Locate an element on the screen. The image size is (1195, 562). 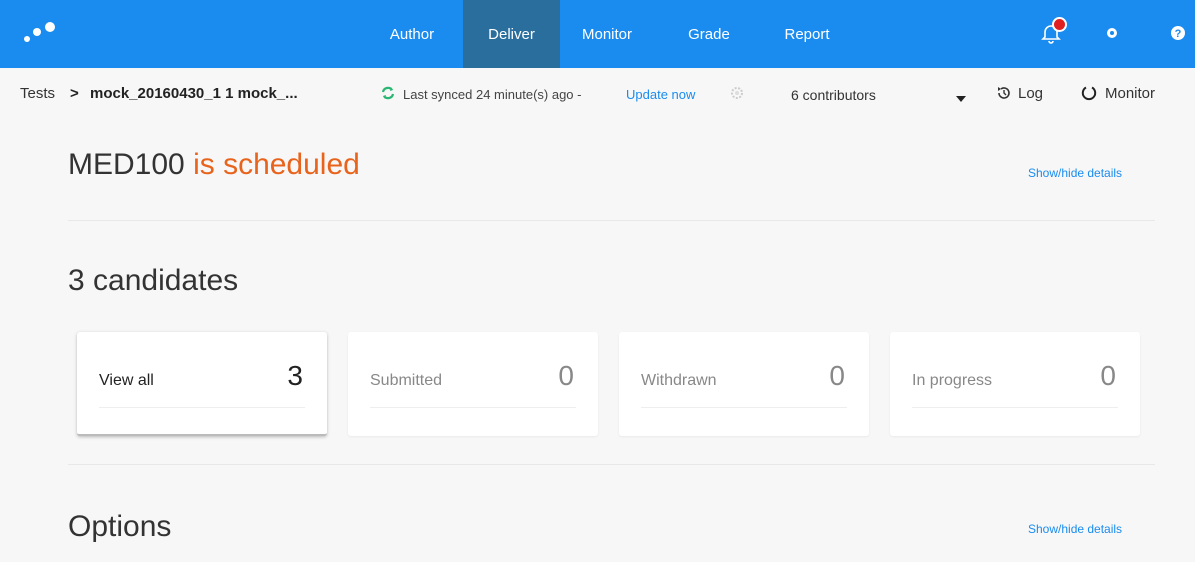
nav-deliver: Deliver is located at coordinates (511, 34).